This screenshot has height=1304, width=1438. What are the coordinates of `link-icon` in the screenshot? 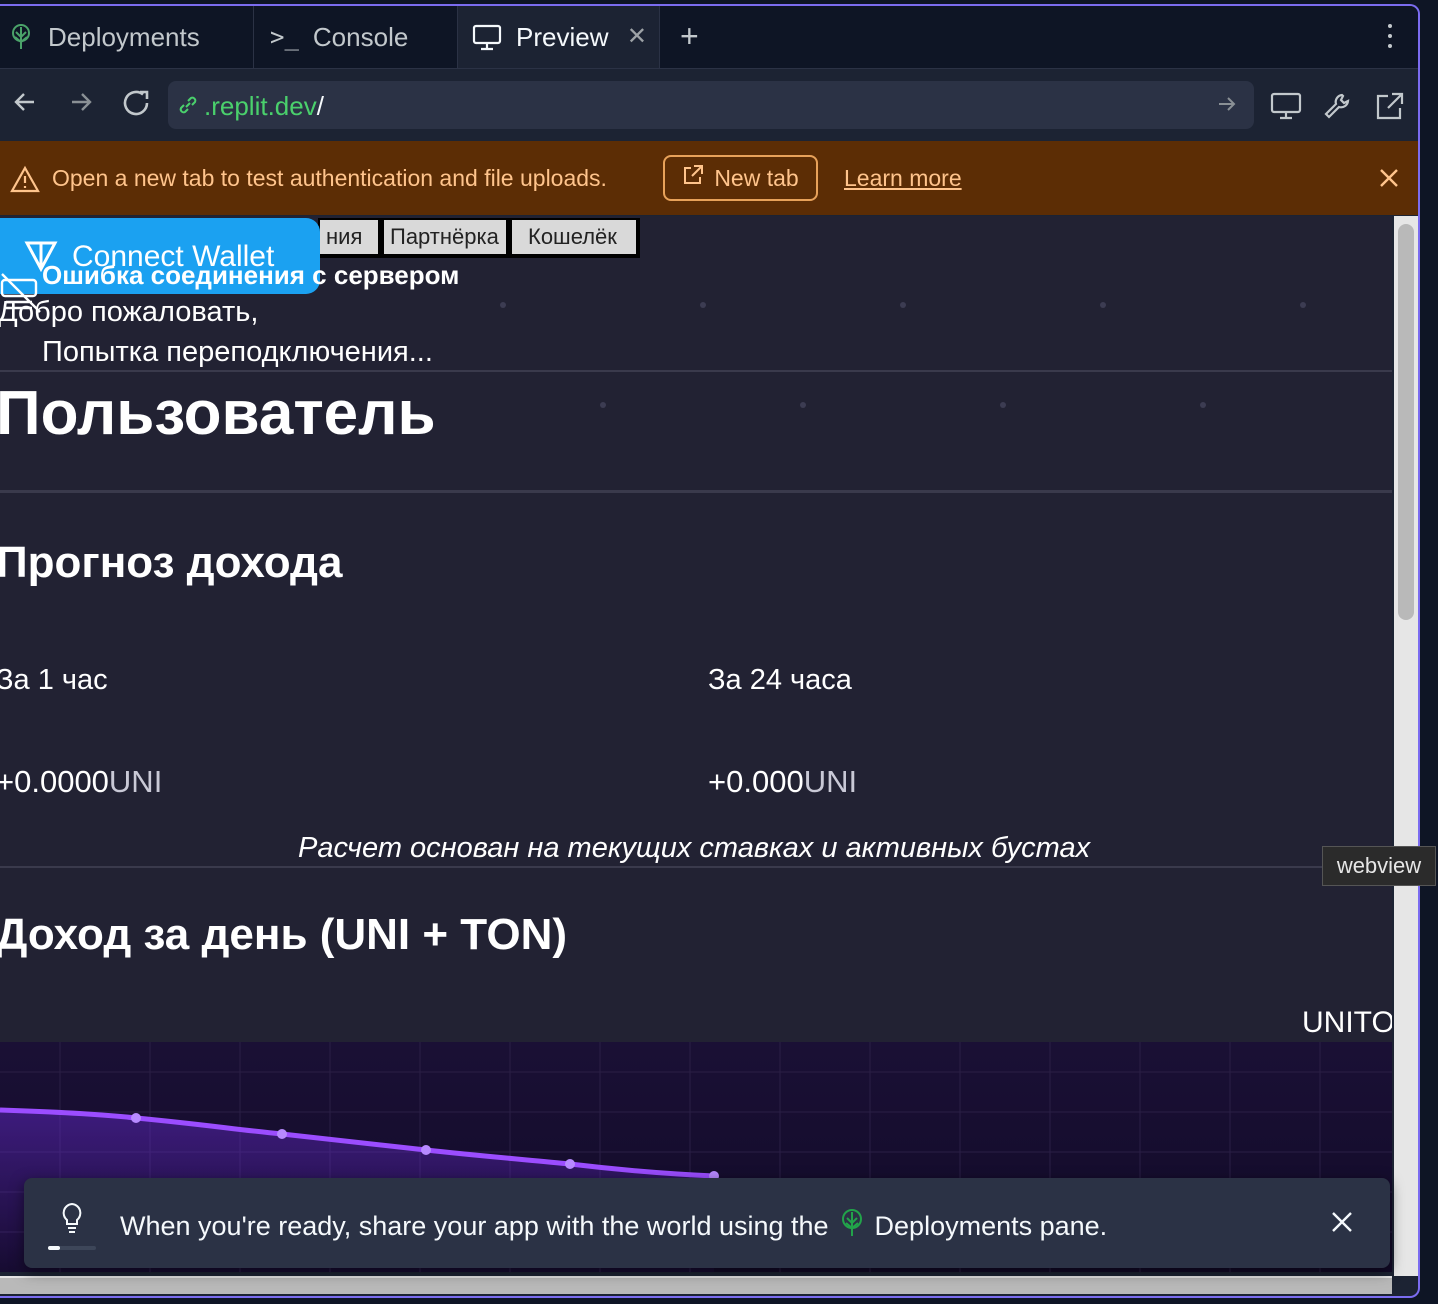 It's located at (188, 107).